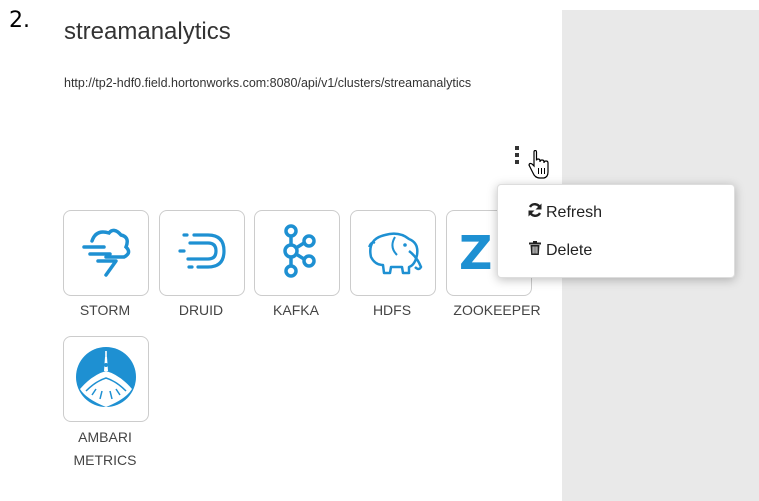  Describe the element at coordinates (569, 250) in the screenshot. I see `menu-item-label: Delete` at that location.